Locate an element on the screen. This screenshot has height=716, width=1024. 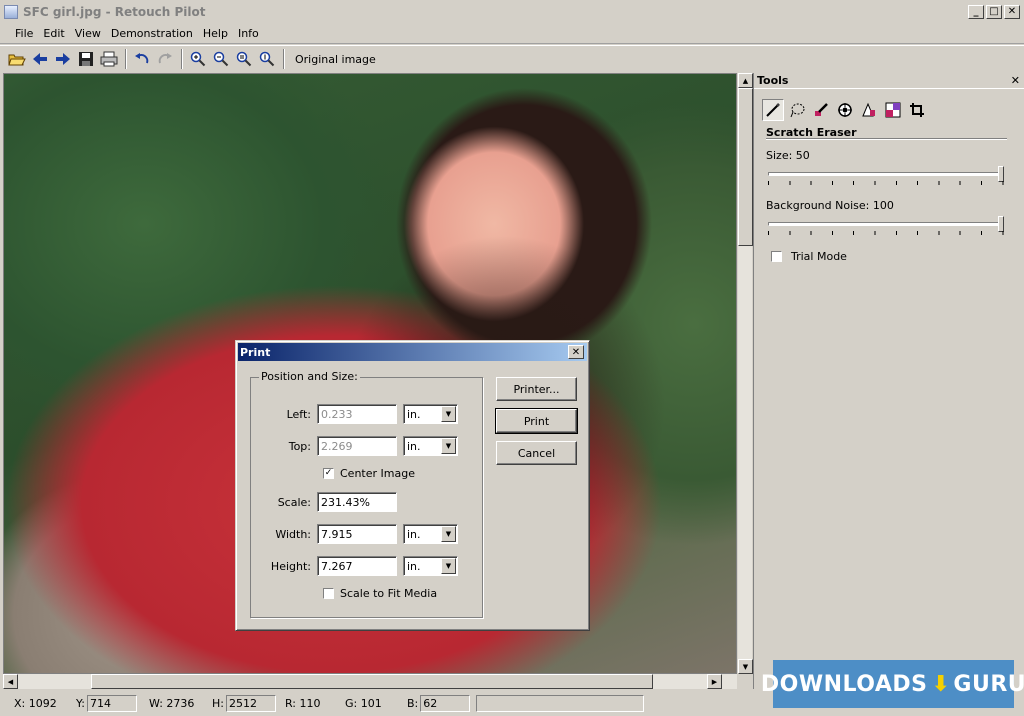
menu-help: Help is located at coordinates (215, 33).